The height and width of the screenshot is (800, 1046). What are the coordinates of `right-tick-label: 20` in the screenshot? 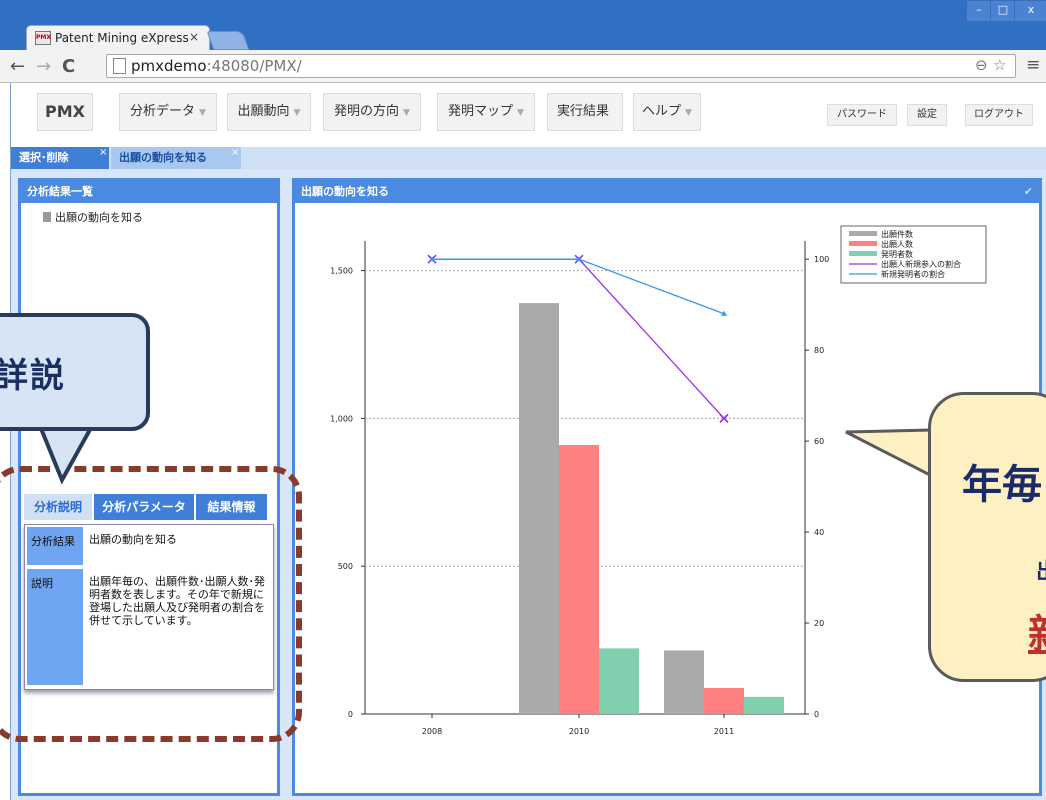 It's located at (819, 623).